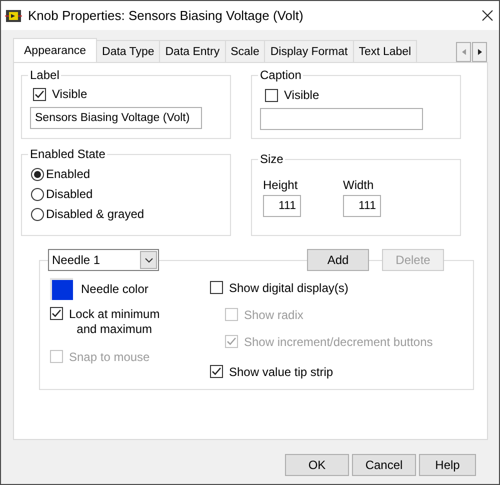  Describe the element at coordinates (116, 118) in the screenshot. I see `label-field: Sensors Biasing Voltage (Volt)` at that location.